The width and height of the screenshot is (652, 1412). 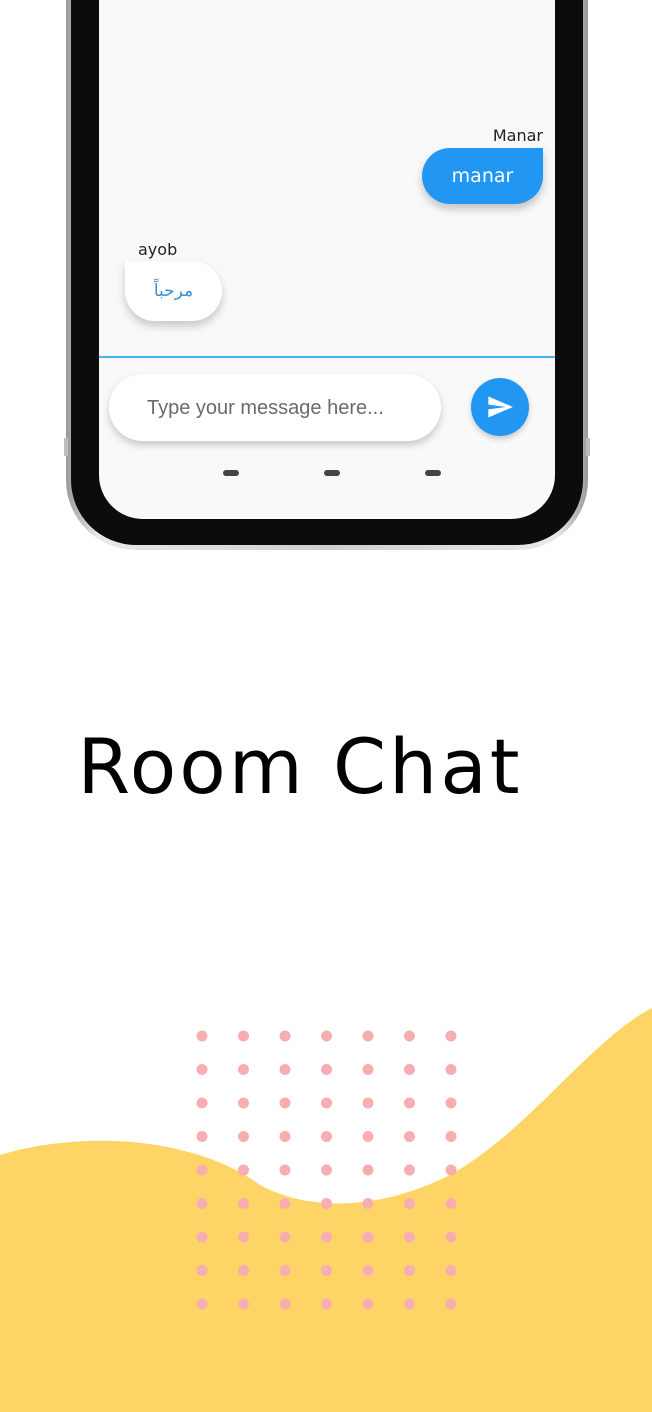 I want to click on message-text: manar, so click(x=482, y=176).